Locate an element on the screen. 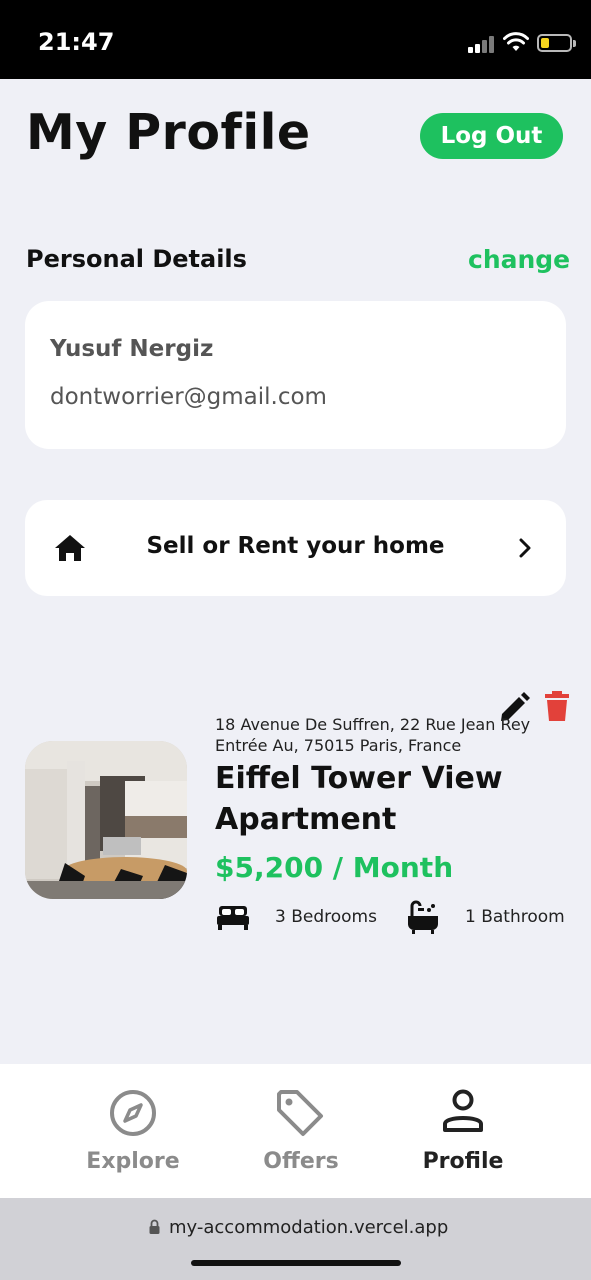 This screenshot has height=1280, width=591. change-details-link: change is located at coordinates (519, 259).